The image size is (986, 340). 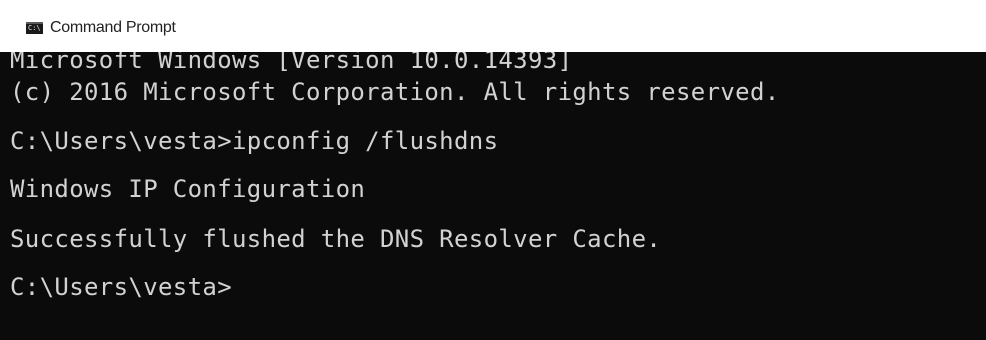 I want to click on console-line-command: C:\Users\vesta>ipconfig /flushdns, so click(x=254, y=141).